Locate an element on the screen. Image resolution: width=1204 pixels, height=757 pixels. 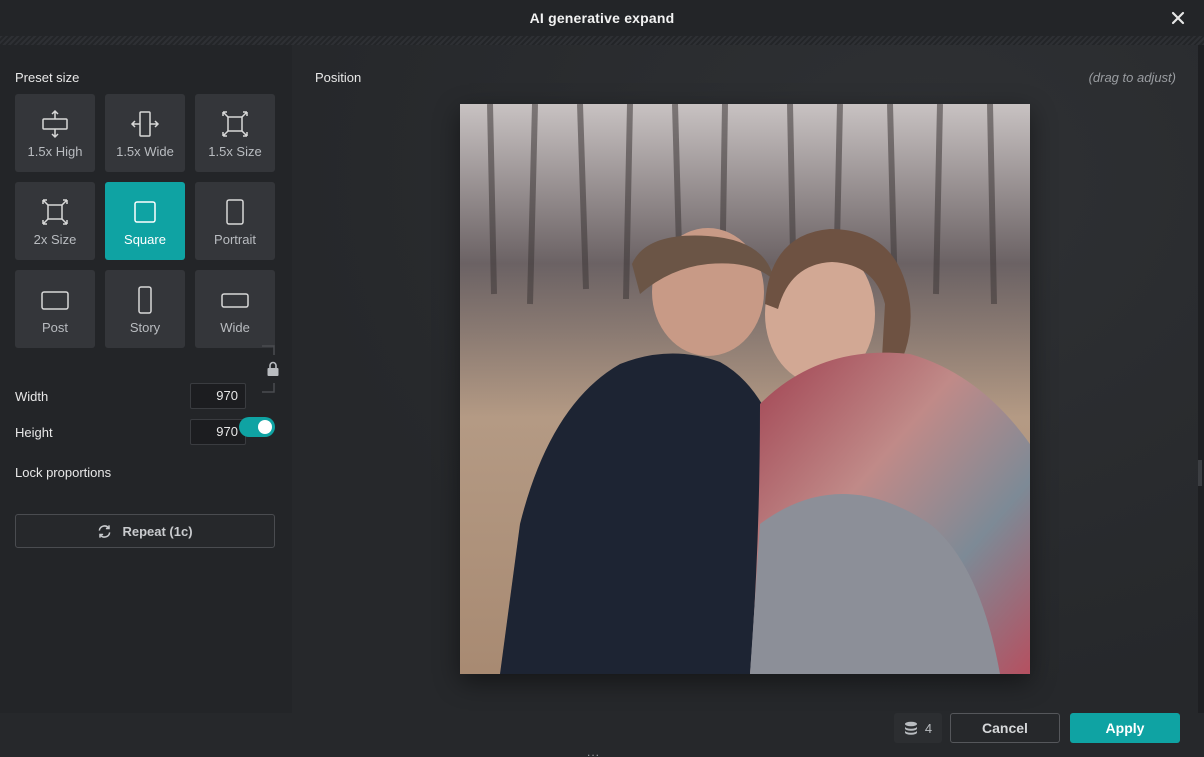
repeat-button: Repeat (1c) is located at coordinates (145, 531).